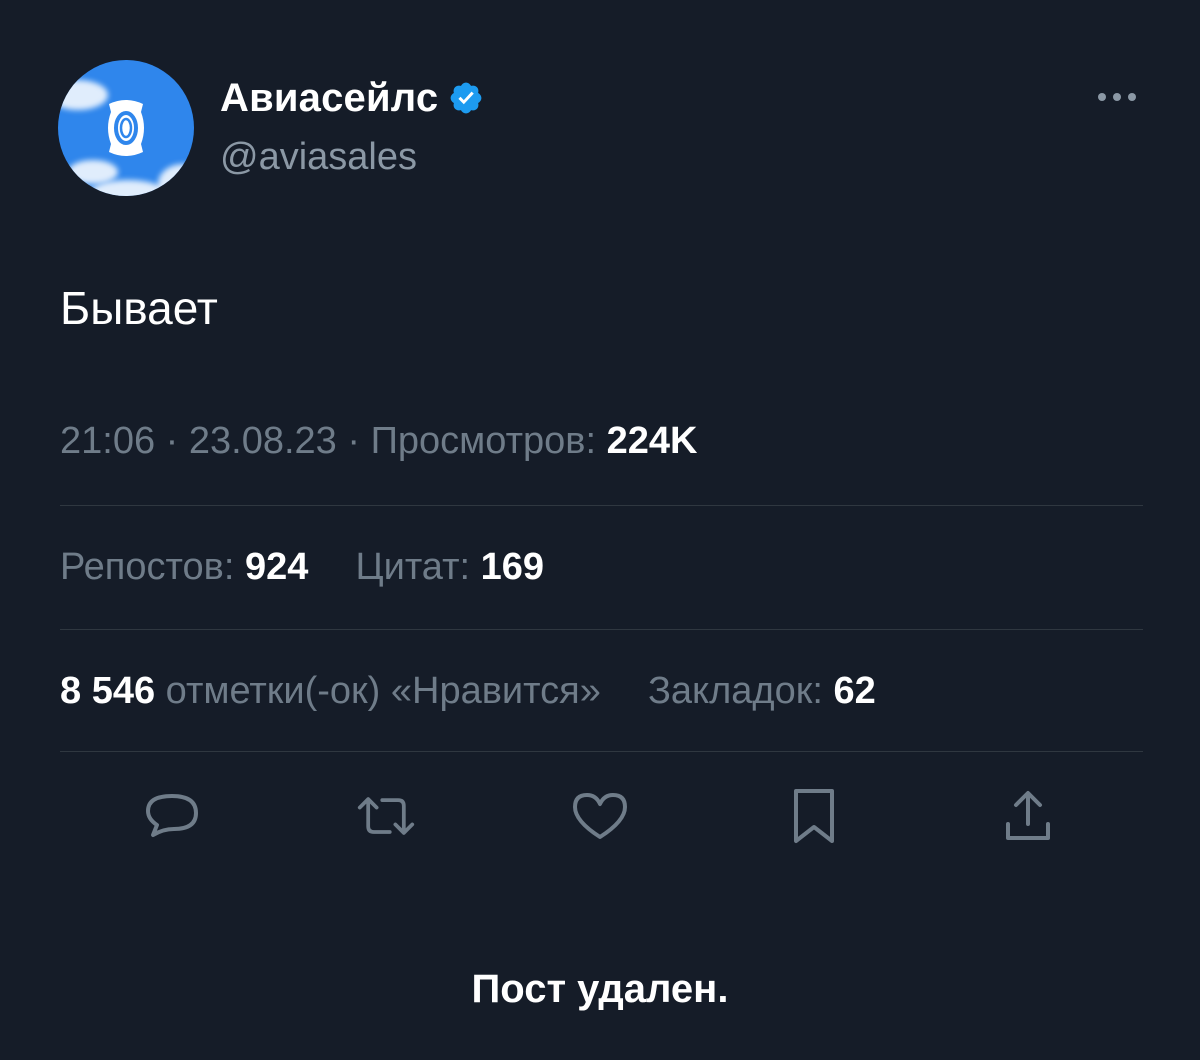  What do you see at coordinates (1117, 97) in the screenshot?
I see `more-options-icon` at bounding box center [1117, 97].